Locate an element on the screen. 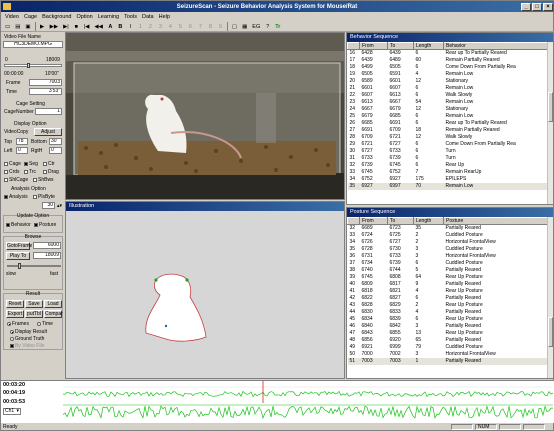 This screenshot has width=554, height=431. col-index is located at coordinates (353, 221).